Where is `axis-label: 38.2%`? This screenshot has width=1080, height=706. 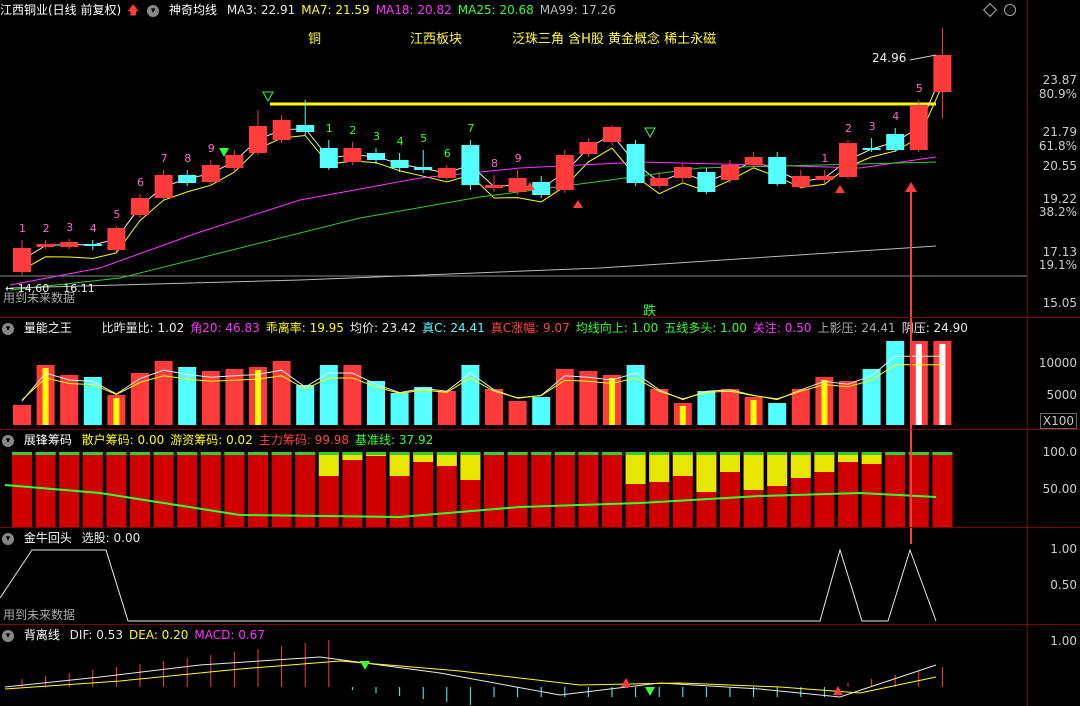
axis-label: 38.2% is located at coordinates (1057, 212).